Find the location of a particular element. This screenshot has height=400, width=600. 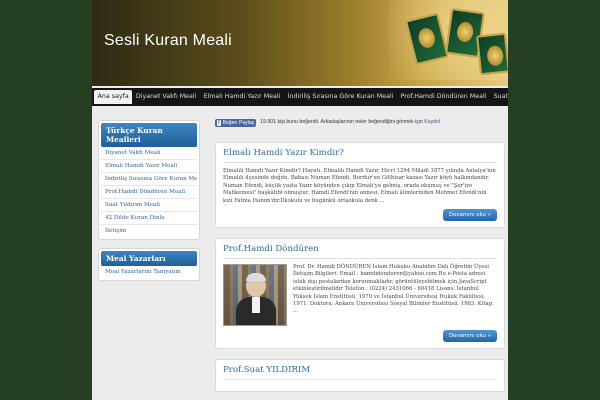

widget-list: Meal Yazarlarını Tanıyalım is located at coordinates (149, 272).